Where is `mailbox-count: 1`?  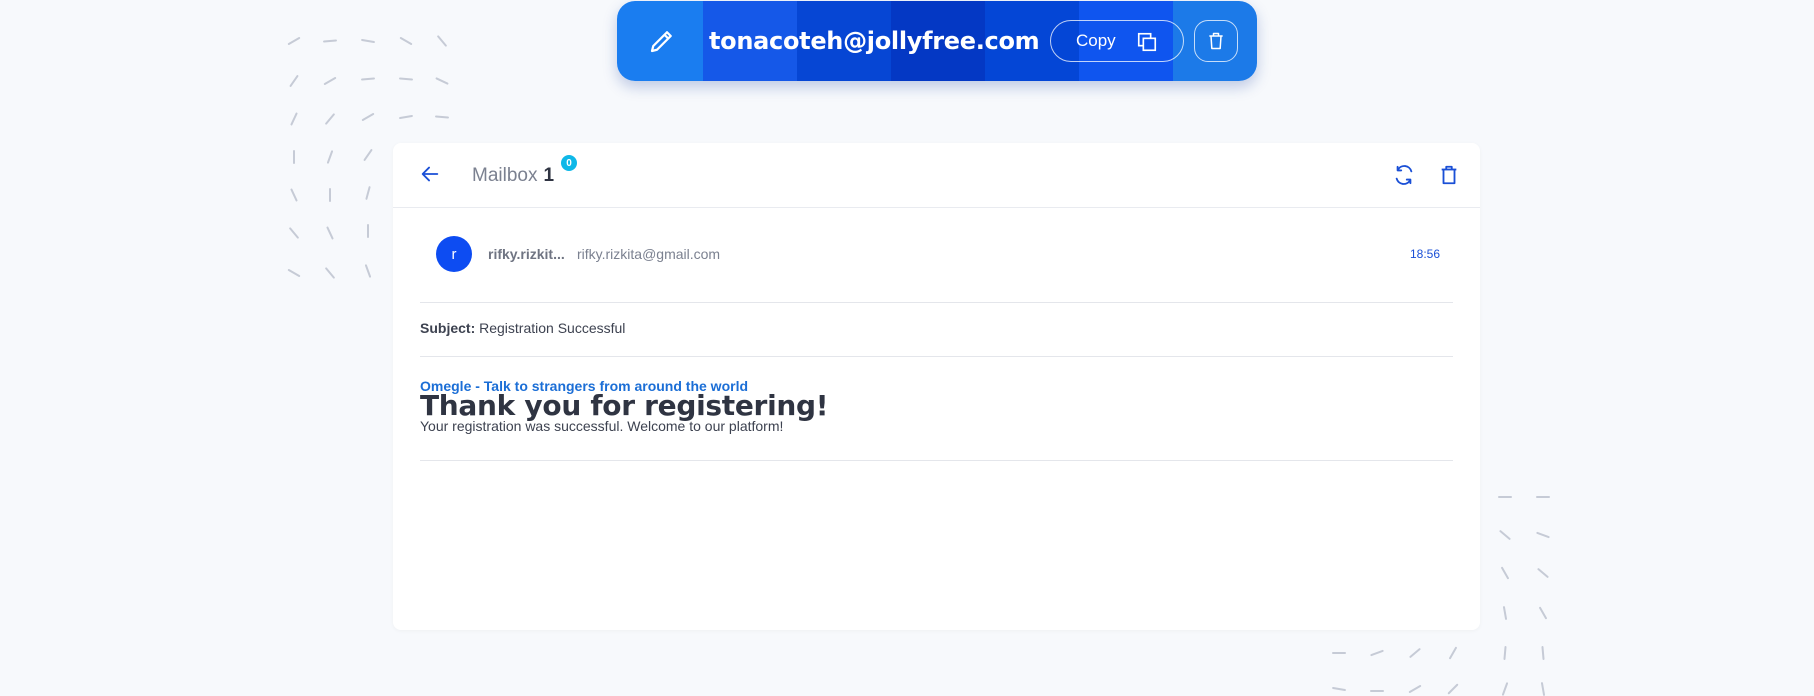 mailbox-count: 1 is located at coordinates (549, 175).